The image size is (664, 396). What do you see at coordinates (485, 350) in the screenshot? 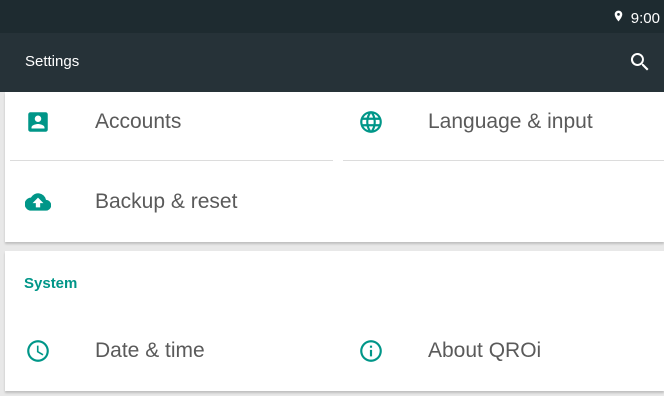
I see `settings-item-label: About QROi` at bounding box center [485, 350].